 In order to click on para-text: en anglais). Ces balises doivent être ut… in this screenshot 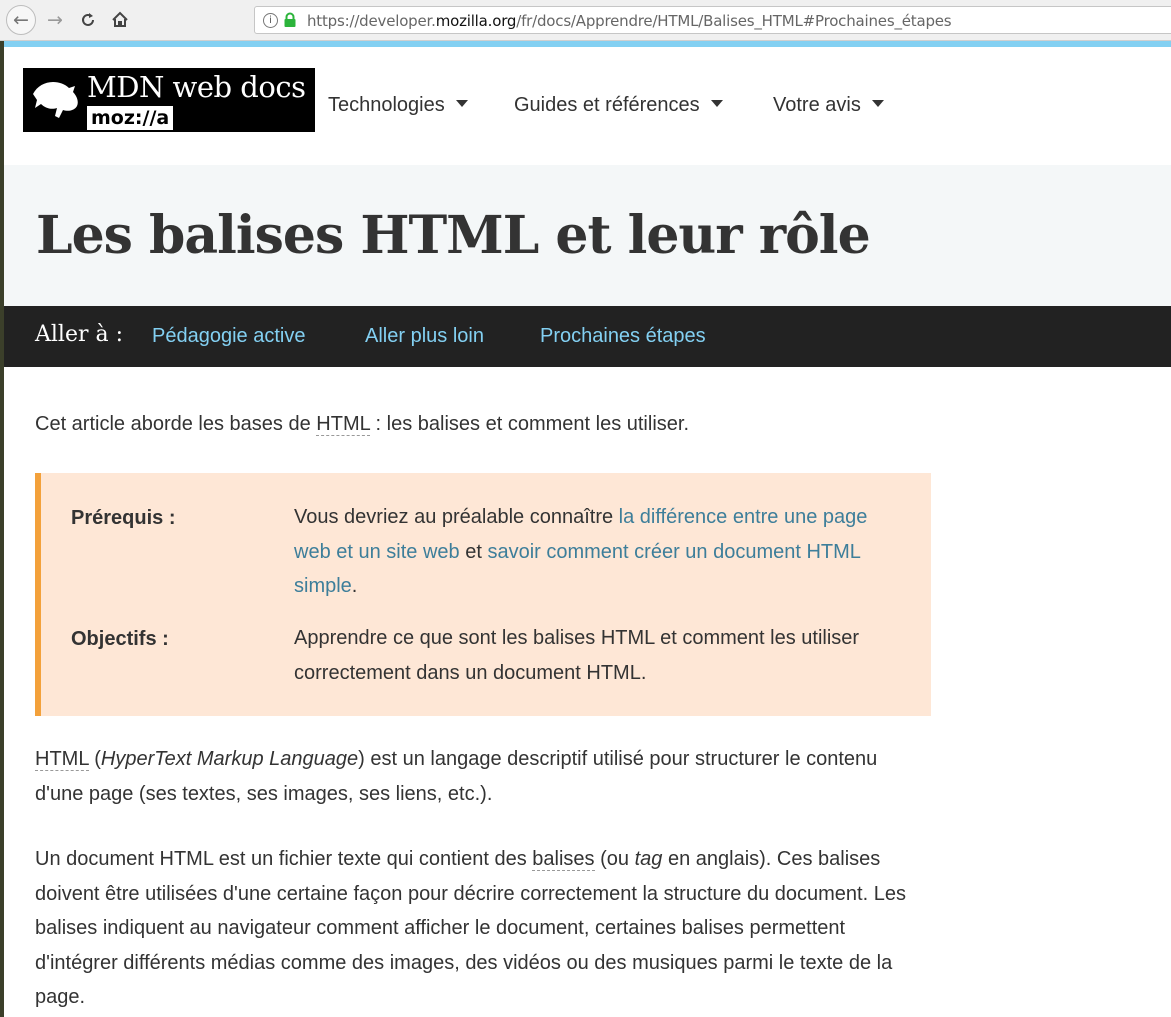, I will do `click(470, 928)`.